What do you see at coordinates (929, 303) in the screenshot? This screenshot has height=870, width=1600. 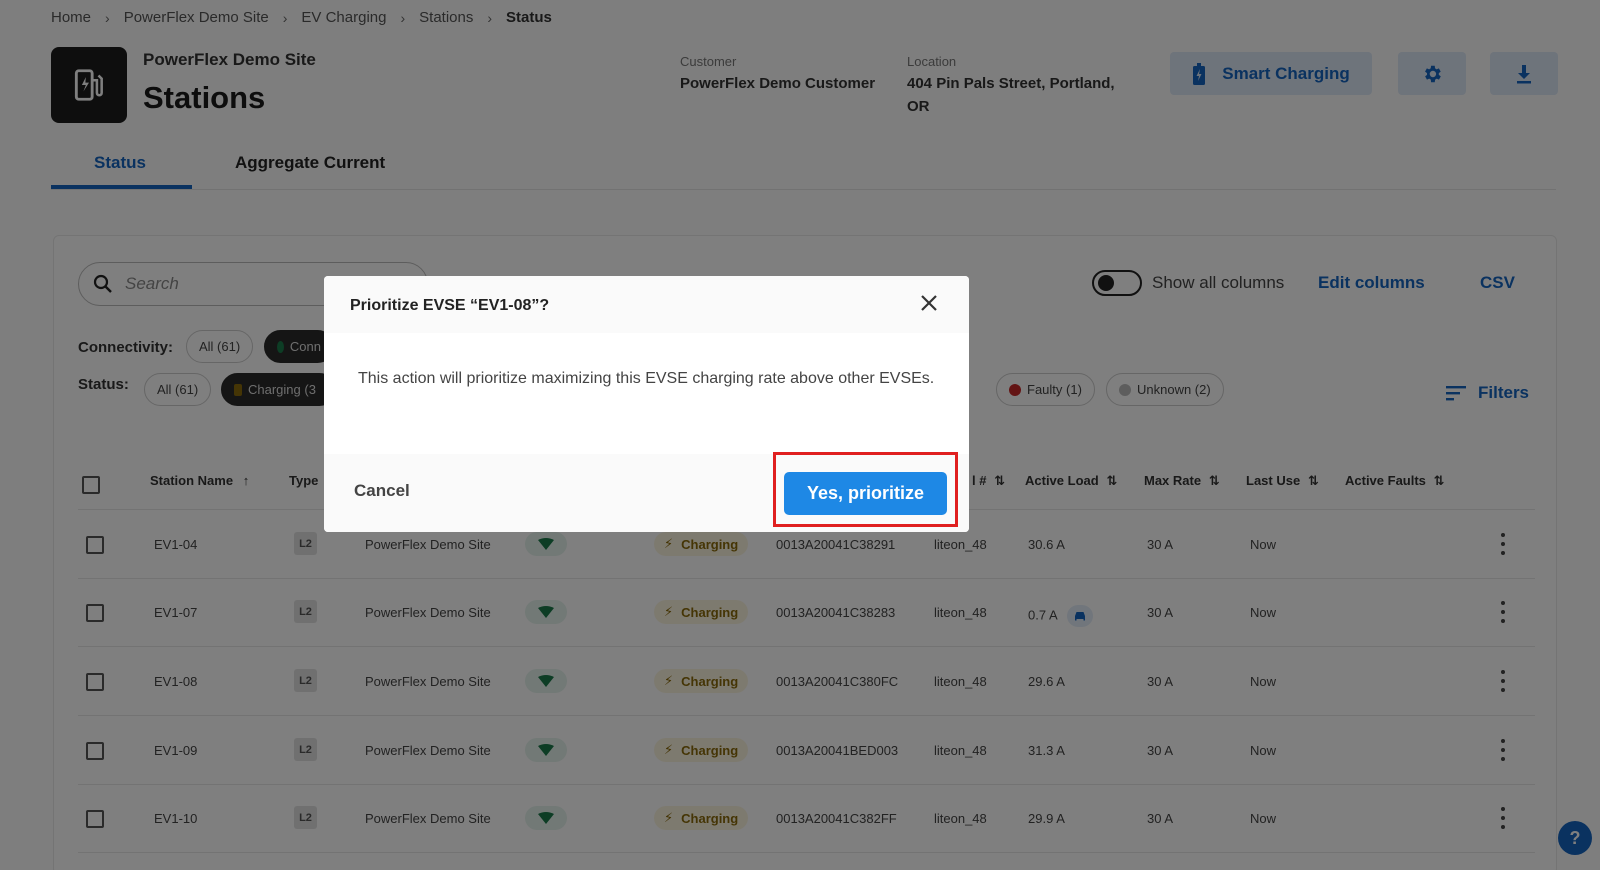 I see `close-icon` at bounding box center [929, 303].